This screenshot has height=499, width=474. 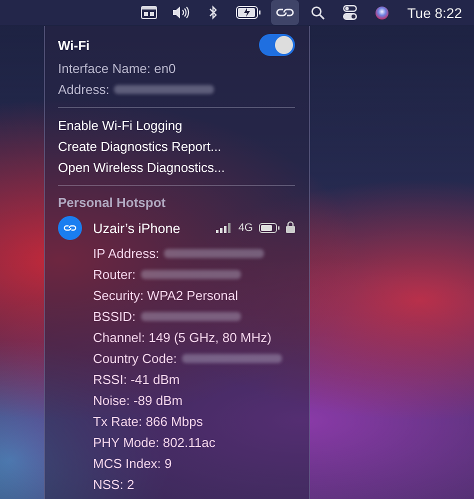 What do you see at coordinates (113, 484) in the screenshot?
I see `info-text: NSS: 2` at bounding box center [113, 484].